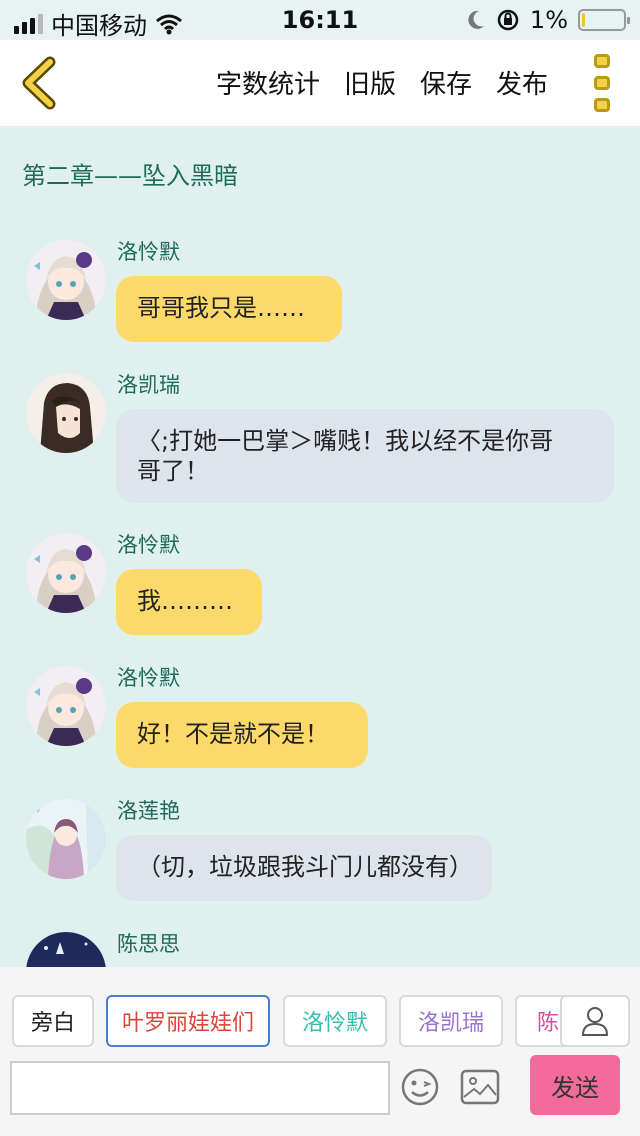 The width and height of the screenshot is (640, 1136). Describe the element at coordinates (320, 1051) in the screenshot. I see `composer-panel: 旁白 叶罗丽娃娃们 洛怜默 洛凯瑞 陈思思 发送` at that location.